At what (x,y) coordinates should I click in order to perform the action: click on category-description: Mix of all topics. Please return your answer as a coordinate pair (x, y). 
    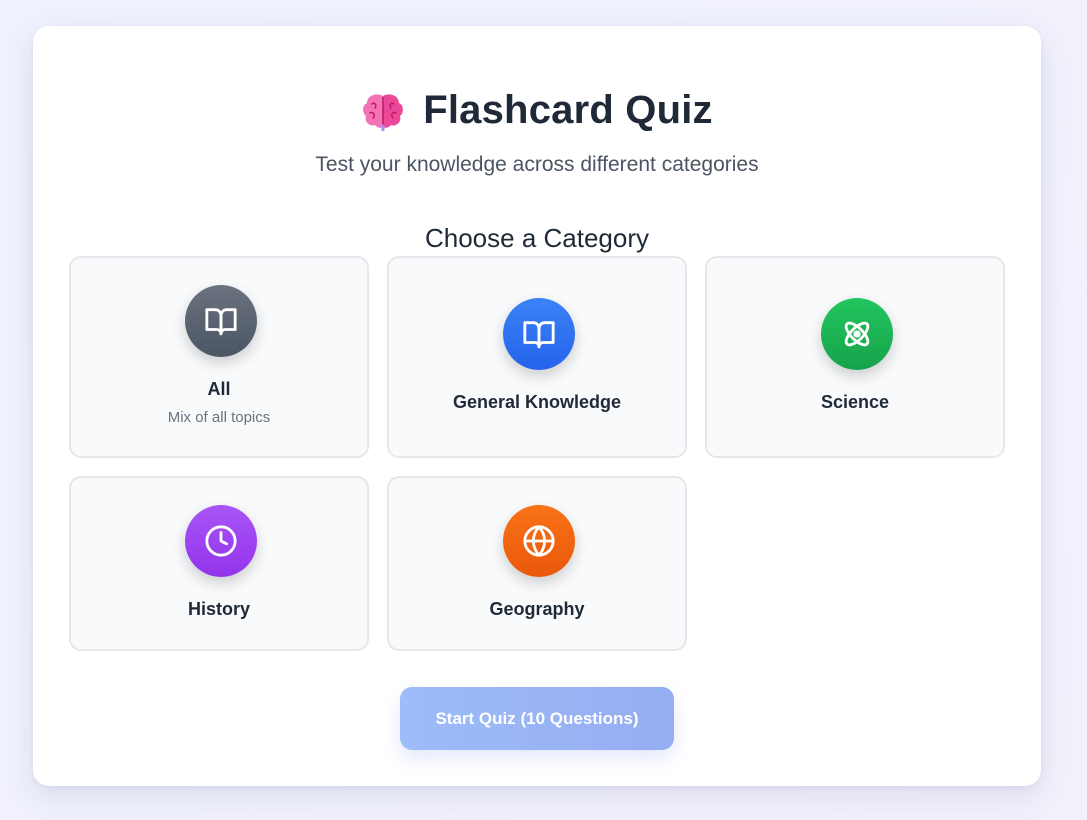
    Looking at the image, I should click on (219, 417).